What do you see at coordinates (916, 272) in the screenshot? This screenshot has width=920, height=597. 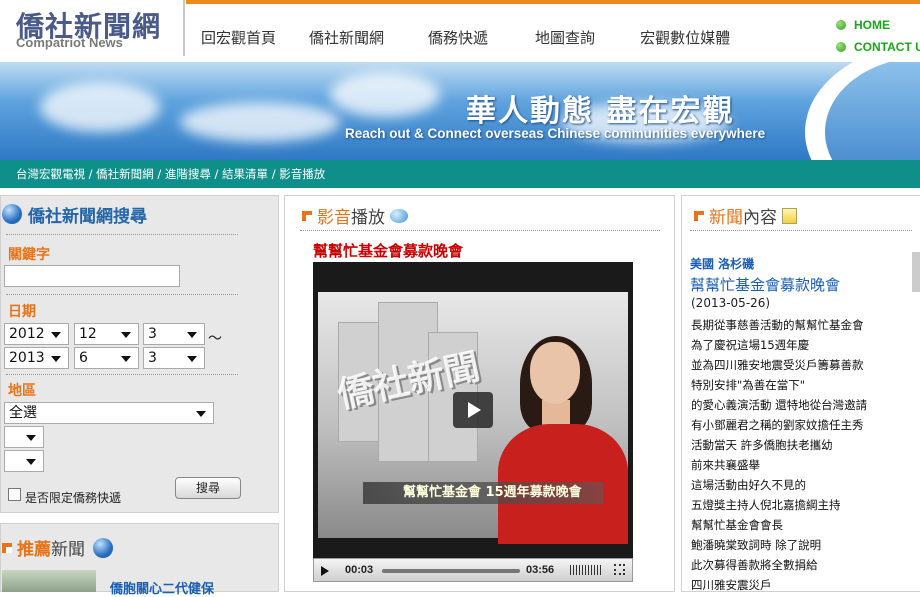 I see `scrollbar-thumb` at bounding box center [916, 272].